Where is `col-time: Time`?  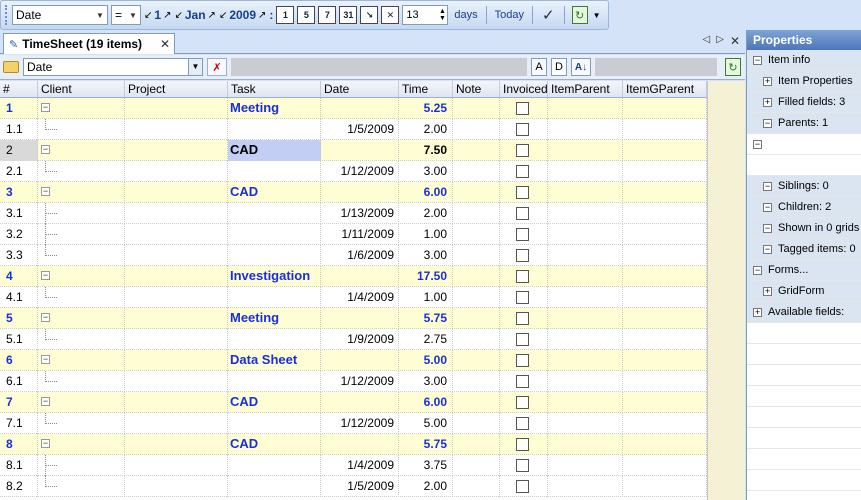
col-time: Time is located at coordinates (426, 89).